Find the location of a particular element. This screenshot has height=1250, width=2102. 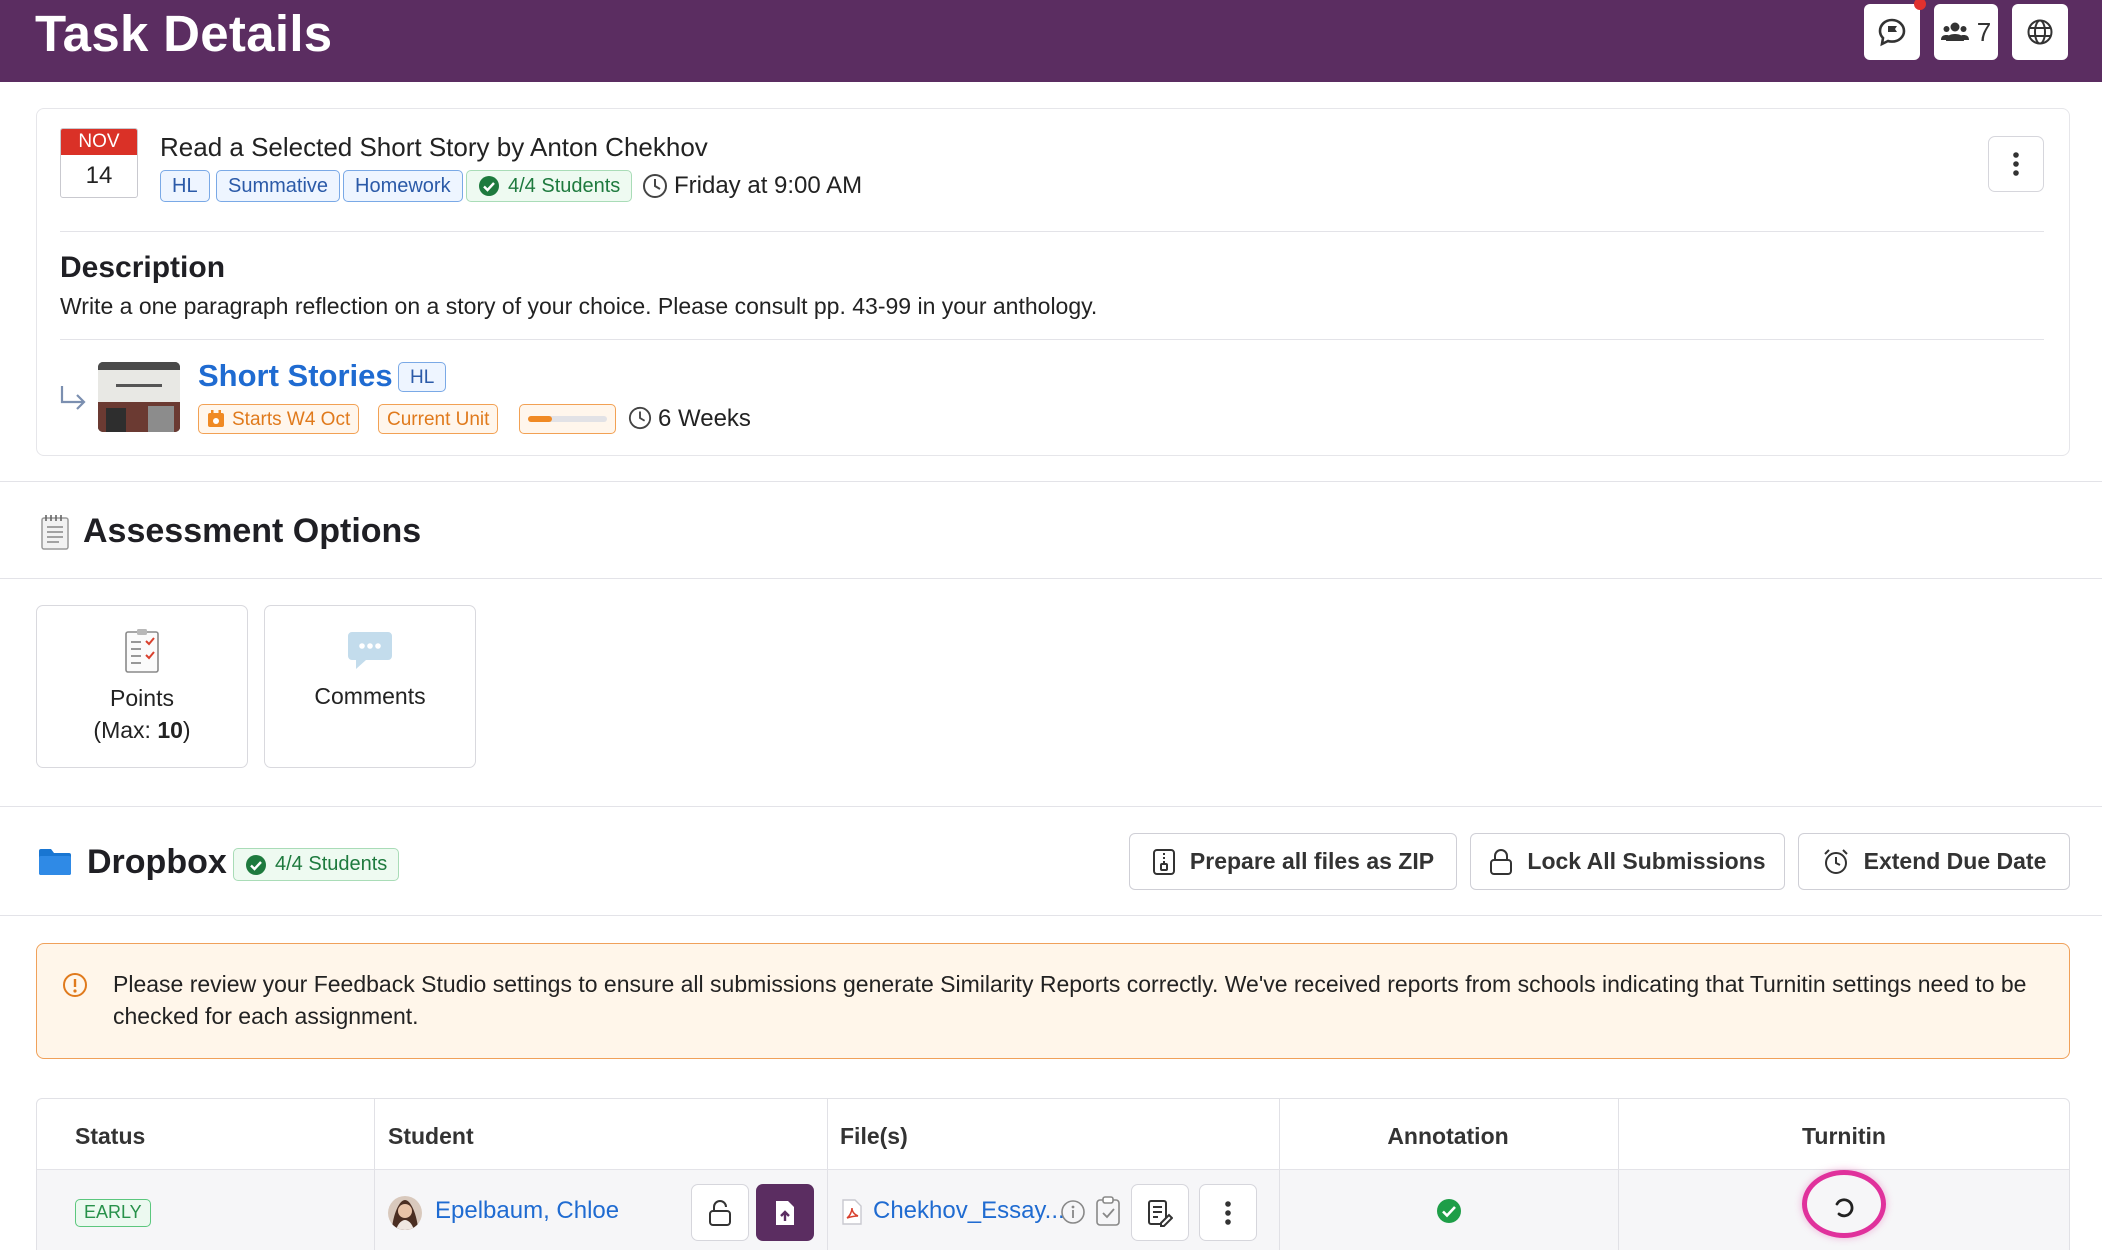

warning-icon is located at coordinates (75, 985).